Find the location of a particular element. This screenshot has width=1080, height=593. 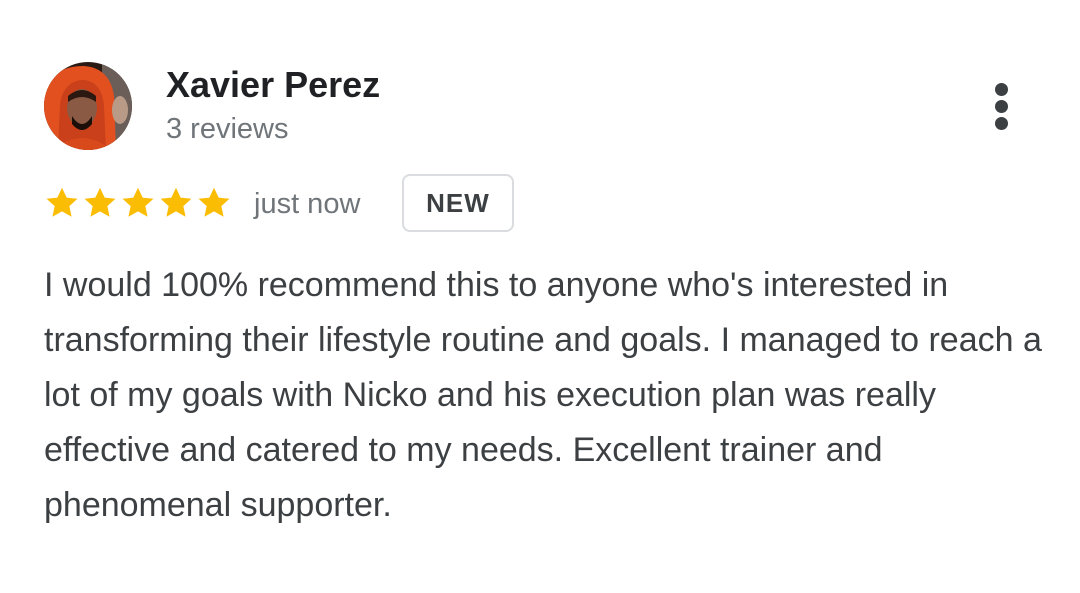

more-vert-icon is located at coordinates (1002, 107).